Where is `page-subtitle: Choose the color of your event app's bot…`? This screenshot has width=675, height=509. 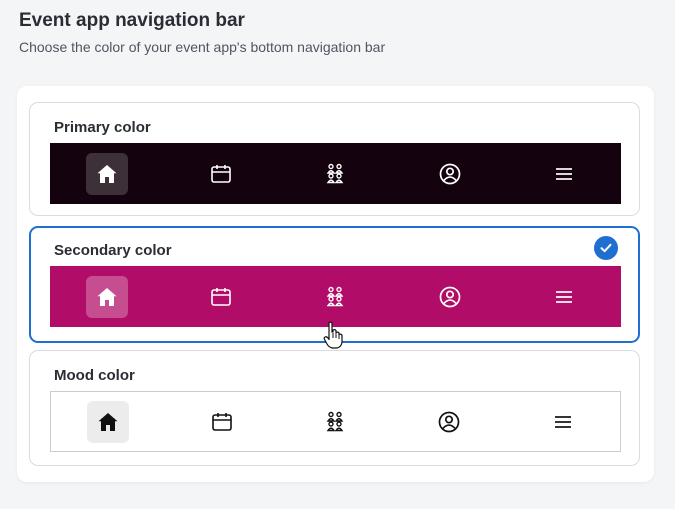
page-subtitle: Choose the color of your event app's bot… is located at coordinates (202, 47).